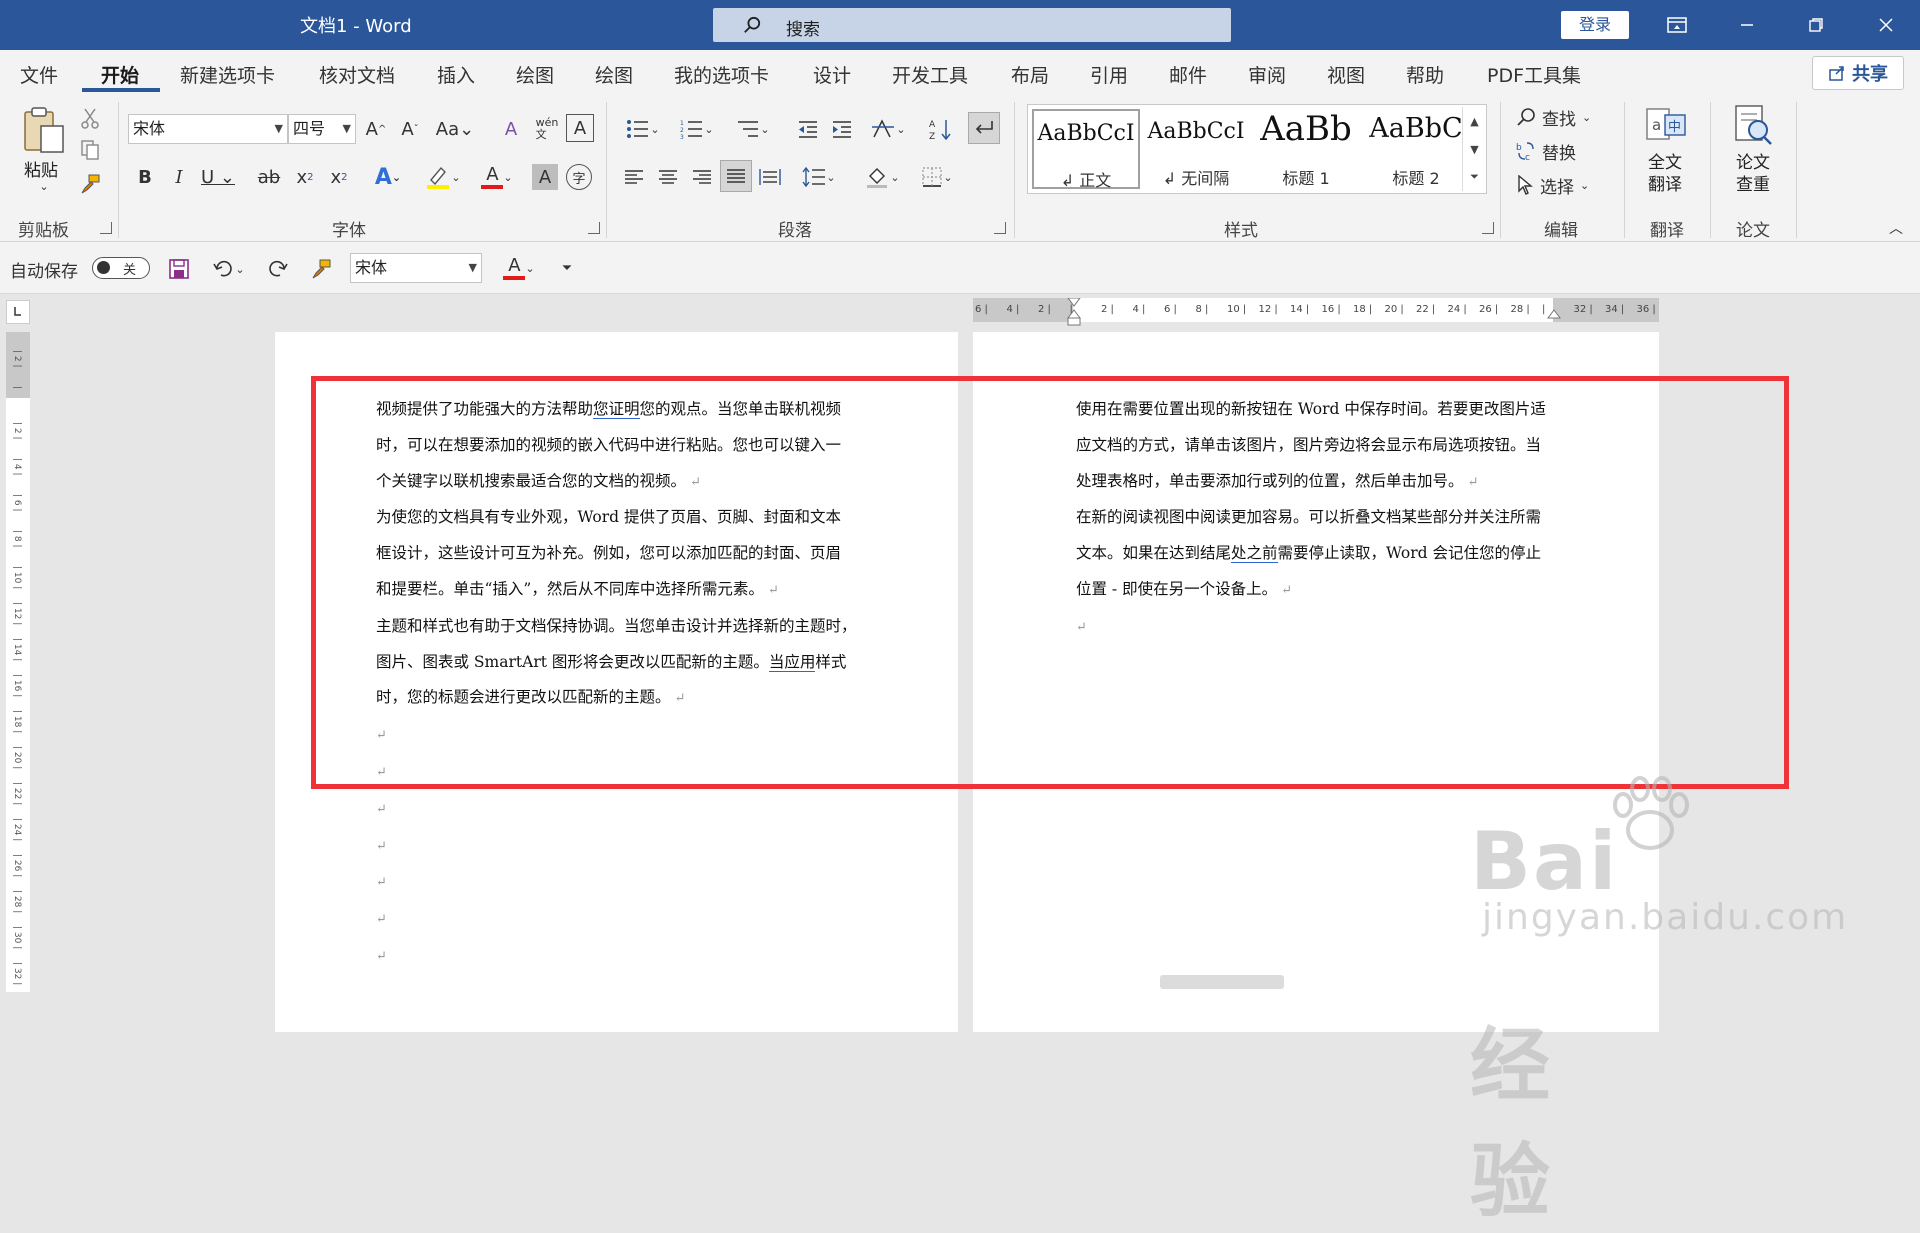 The image size is (1920, 1233). I want to click on borders-icon: ⌄, so click(937, 177).